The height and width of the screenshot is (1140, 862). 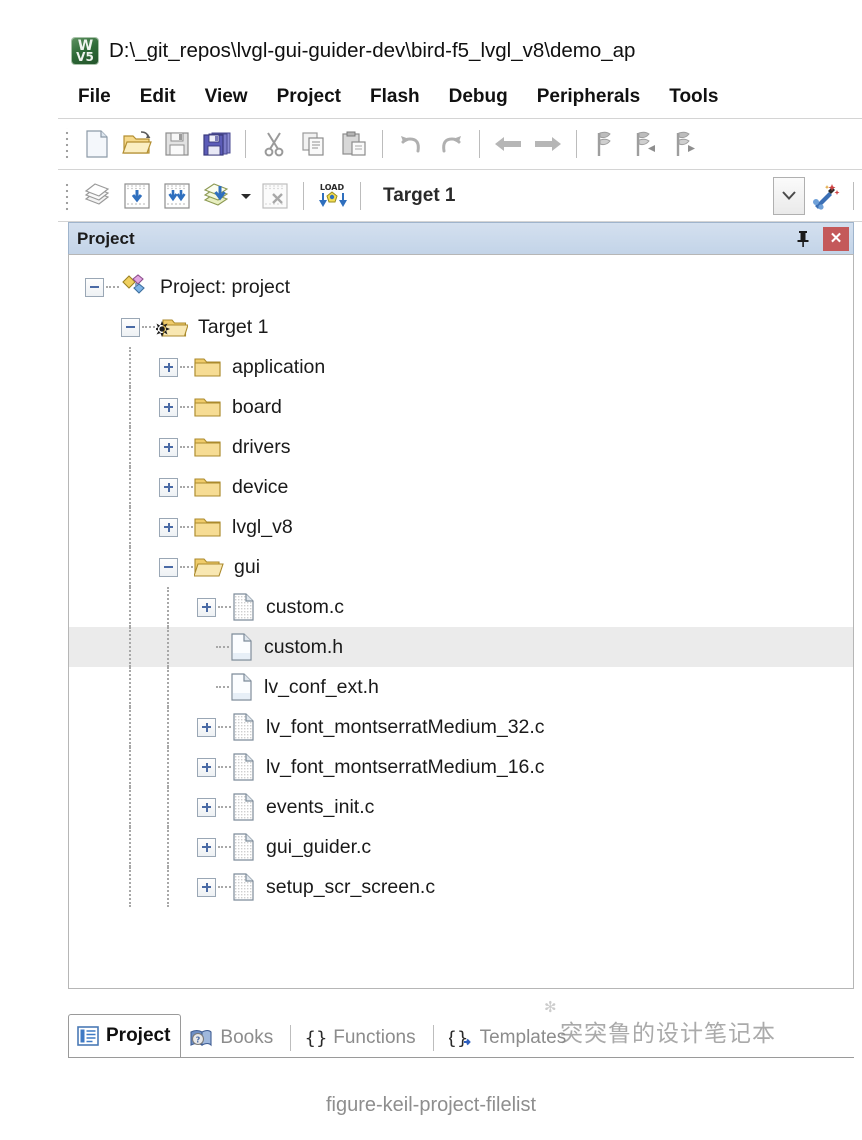 I want to click on menu-item-flash: Flash, so click(x=395, y=97).